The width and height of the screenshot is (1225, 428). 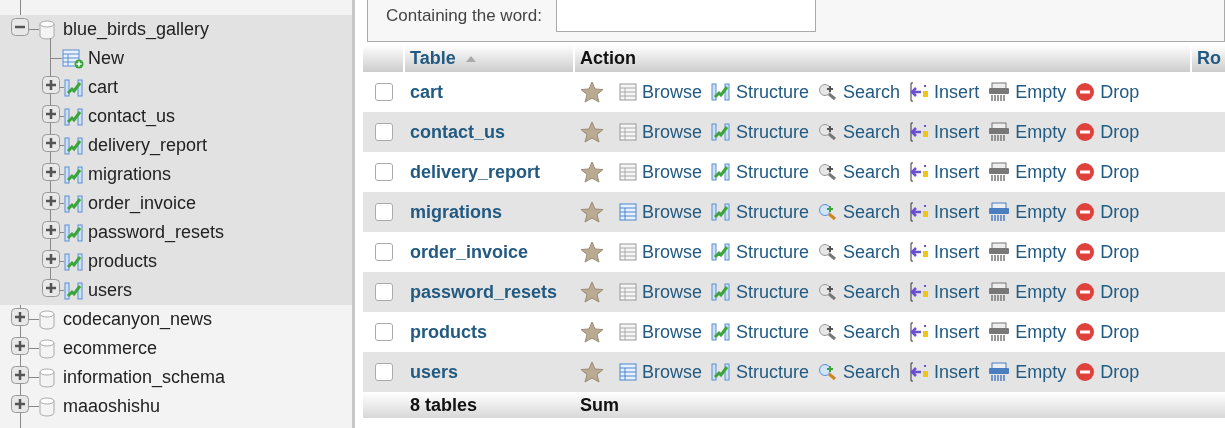 I want to click on new-table-link: New, so click(x=106, y=58).